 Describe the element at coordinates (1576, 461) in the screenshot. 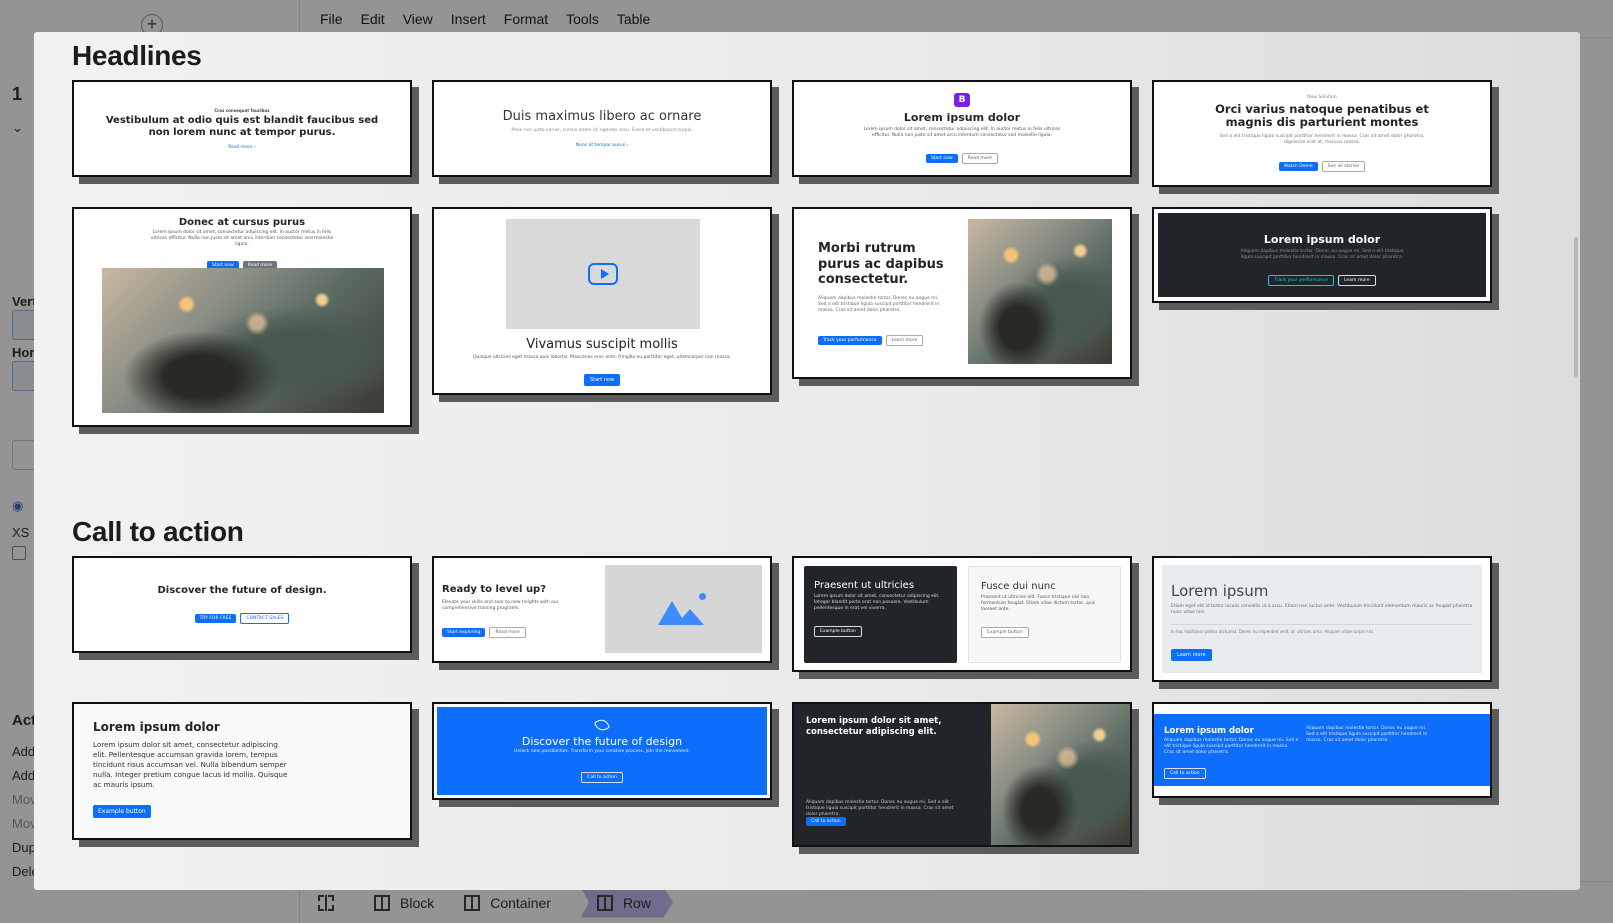

I see `modal-scrollbar` at that location.